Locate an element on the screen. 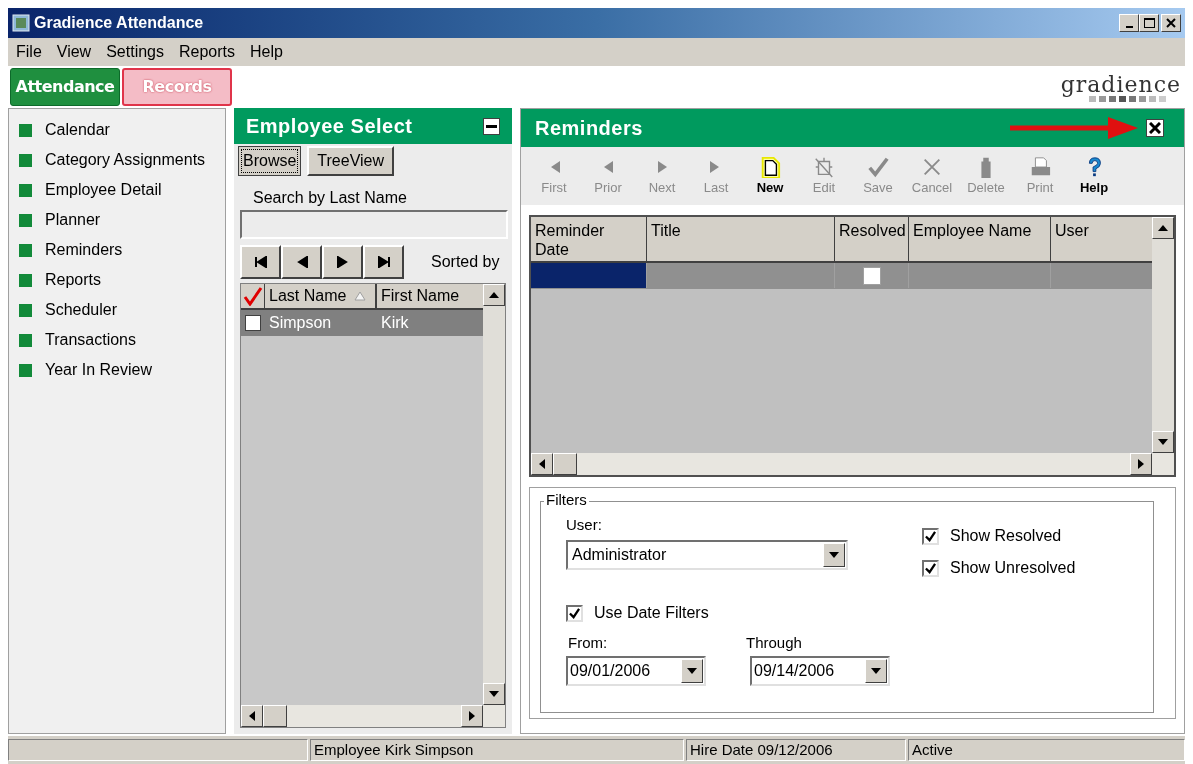  column-header: User is located at coordinates (1101, 239).